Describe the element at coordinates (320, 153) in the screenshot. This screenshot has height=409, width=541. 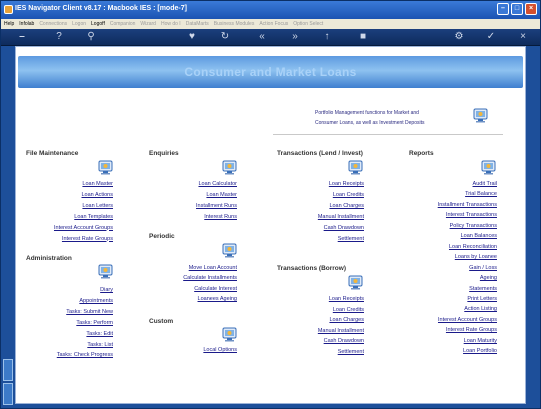
I see `section-heading-trans-lend: Transactions (Lend / Invest)` at that location.